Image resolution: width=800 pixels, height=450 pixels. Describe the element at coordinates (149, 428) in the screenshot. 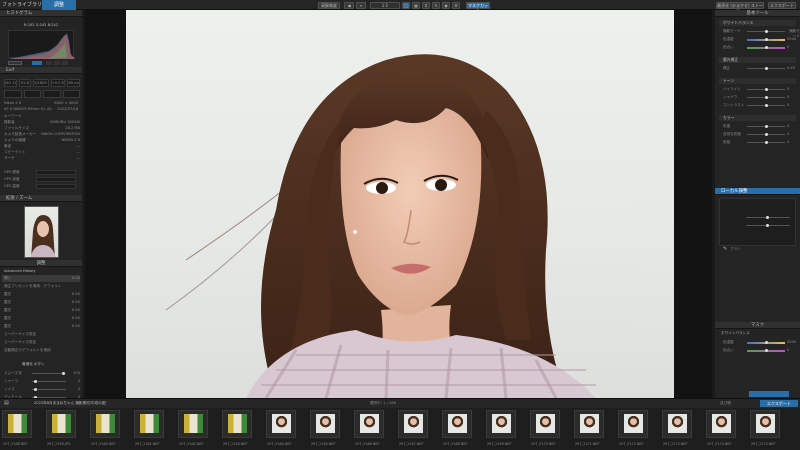

I see `film-thumbnail: 297_2161.NEF` at that location.